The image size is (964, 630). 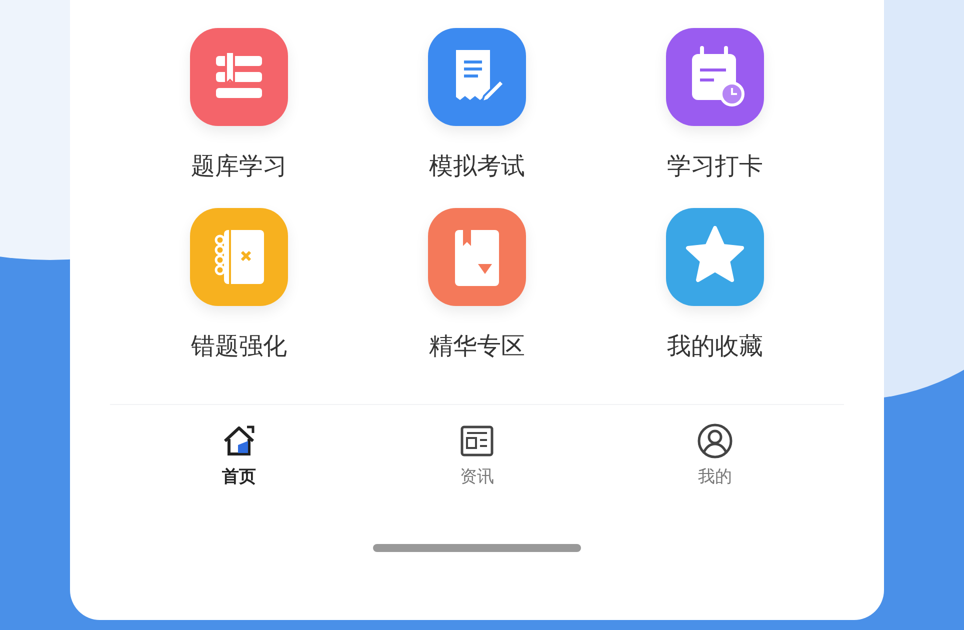 I want to click on tab-button: 首页, so click(x=239, y=455).